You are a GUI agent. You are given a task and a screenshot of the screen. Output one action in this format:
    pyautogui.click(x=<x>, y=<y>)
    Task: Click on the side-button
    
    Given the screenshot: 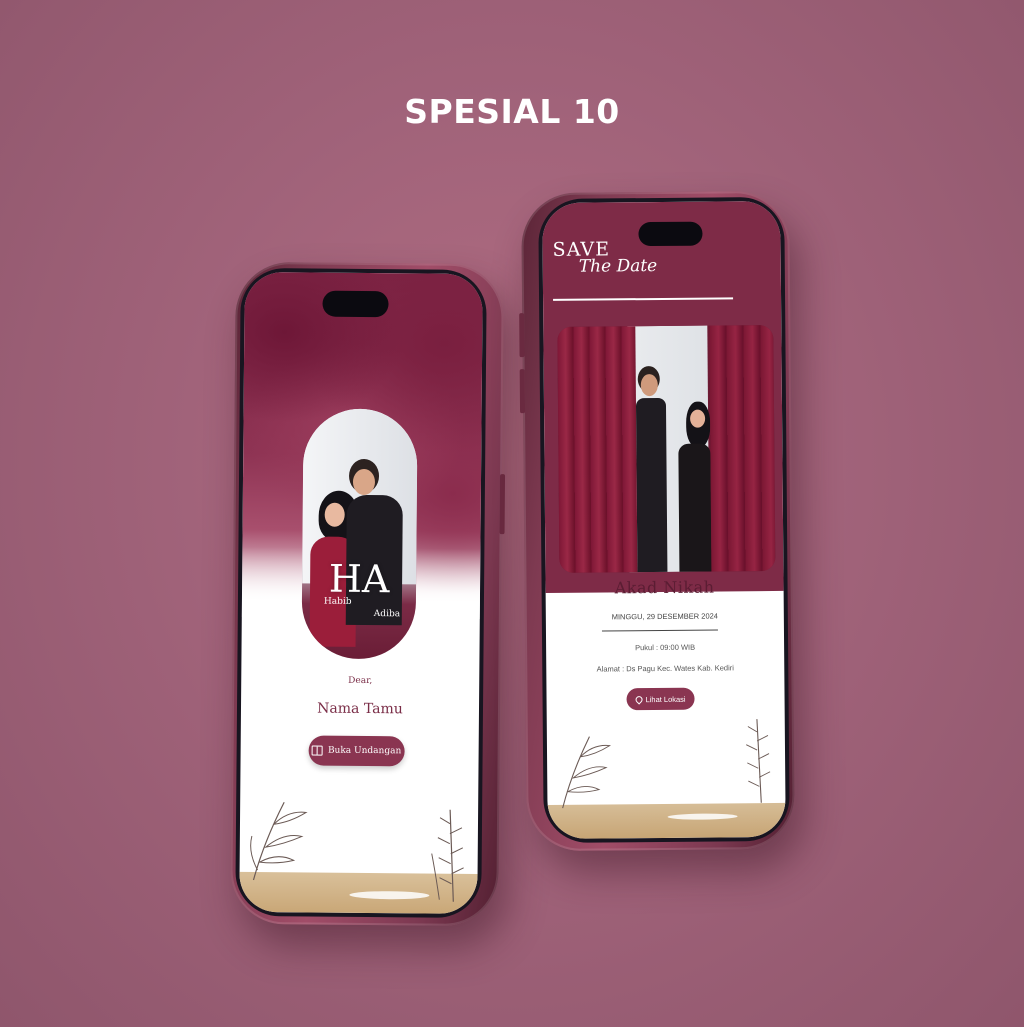 What is the action you would take?
    pyautogui.click(x=502, y=504)
    